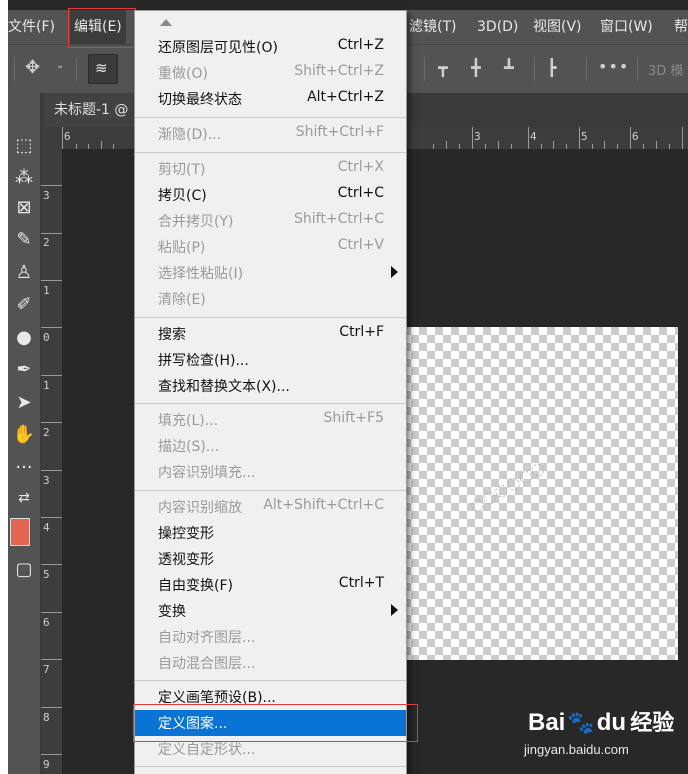  What do you see at coordinates (270, 299) in the screenshot?
I see `menu-item-clear: 清除(E)` at bounding box center [270, 299].